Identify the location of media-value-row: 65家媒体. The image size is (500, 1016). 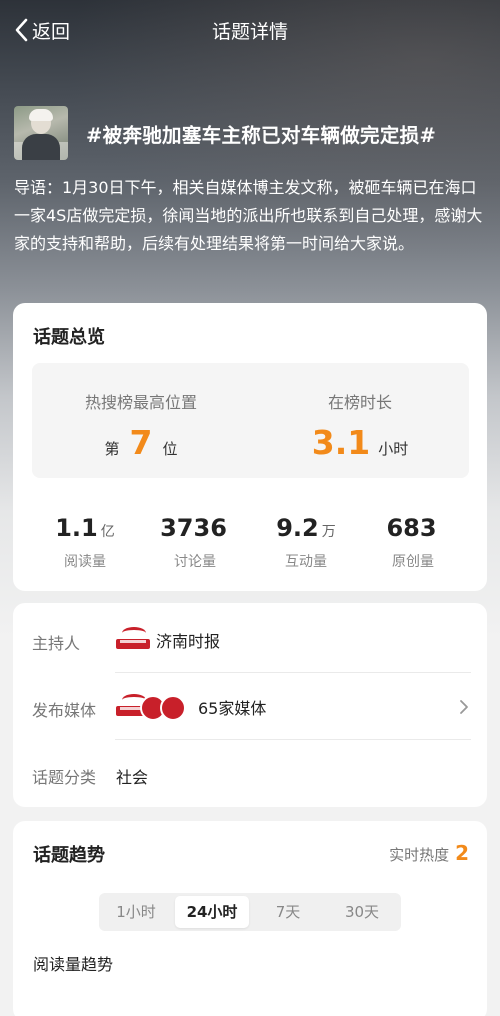
(191, 707).